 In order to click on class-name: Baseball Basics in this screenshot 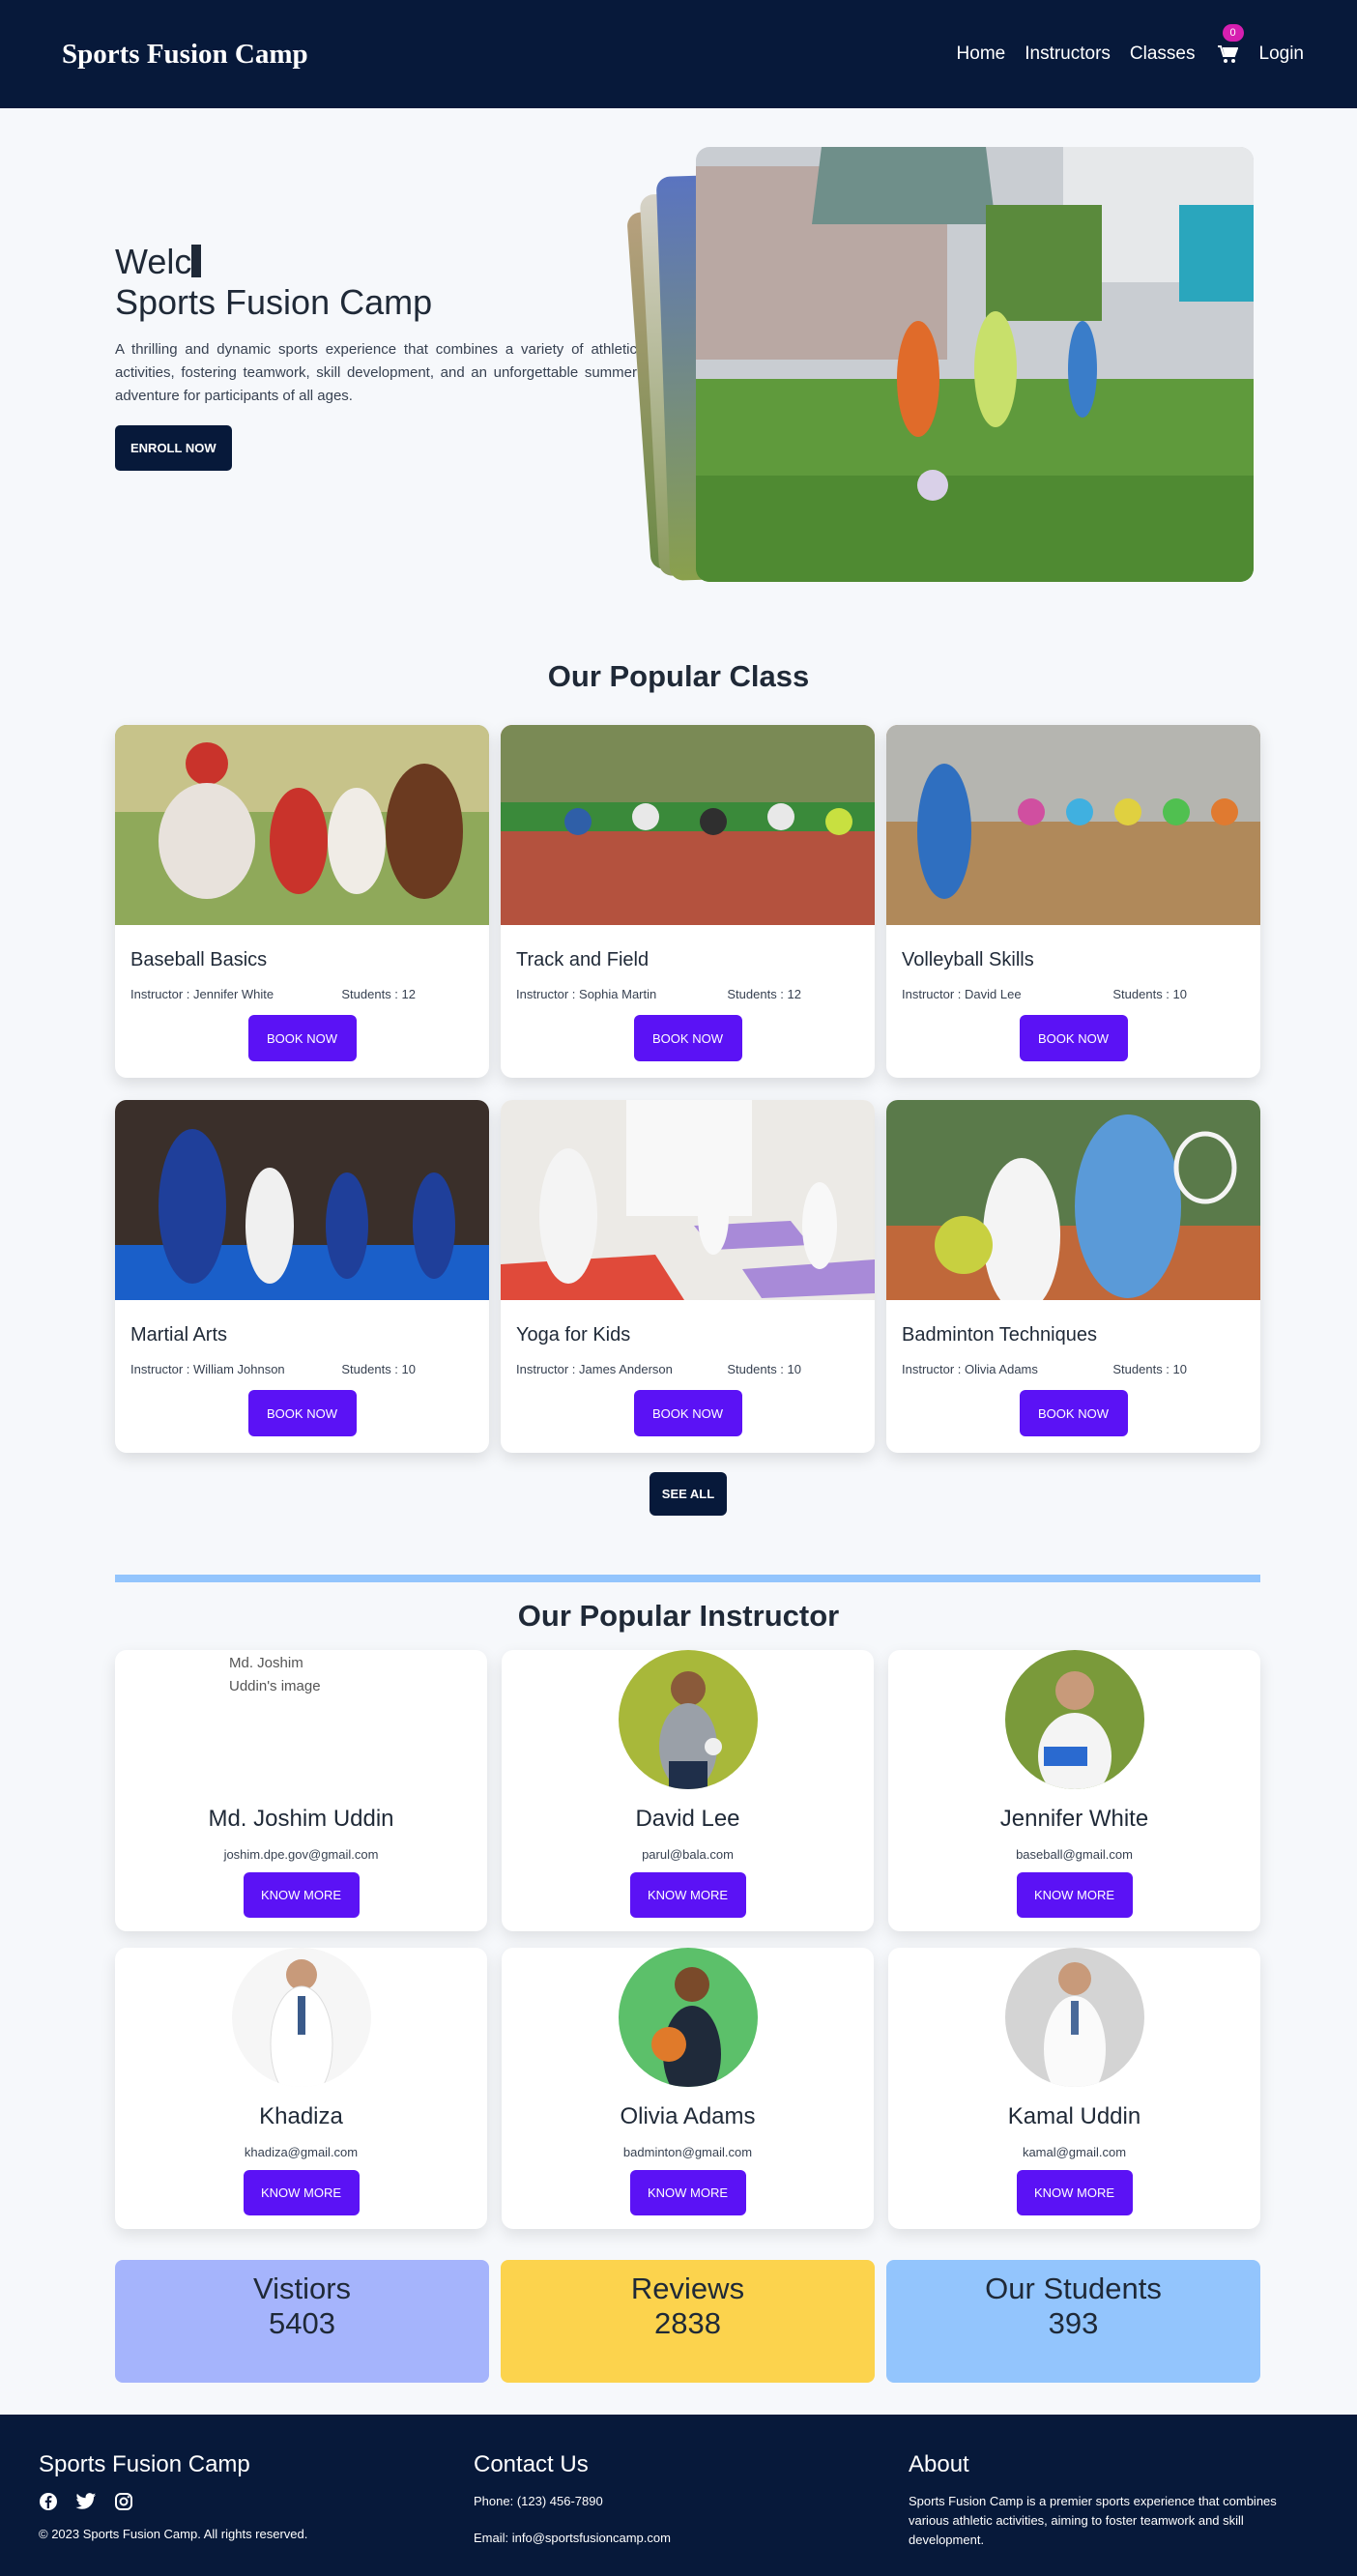, I will do `click(199, 959)`.